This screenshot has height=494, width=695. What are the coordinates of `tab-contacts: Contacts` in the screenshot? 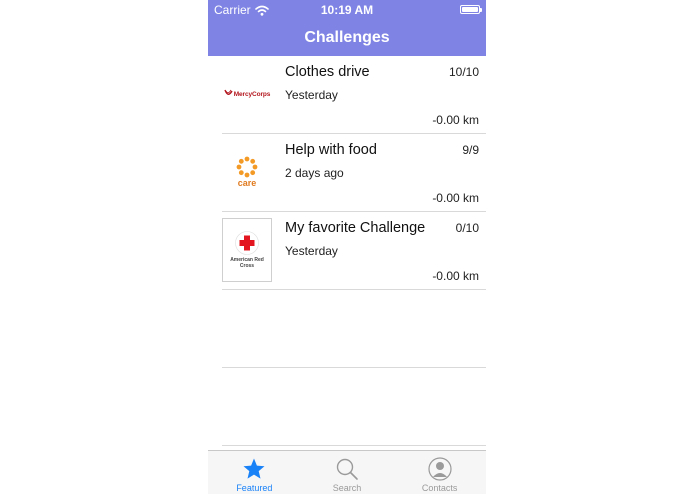 It's located at (439, 472).